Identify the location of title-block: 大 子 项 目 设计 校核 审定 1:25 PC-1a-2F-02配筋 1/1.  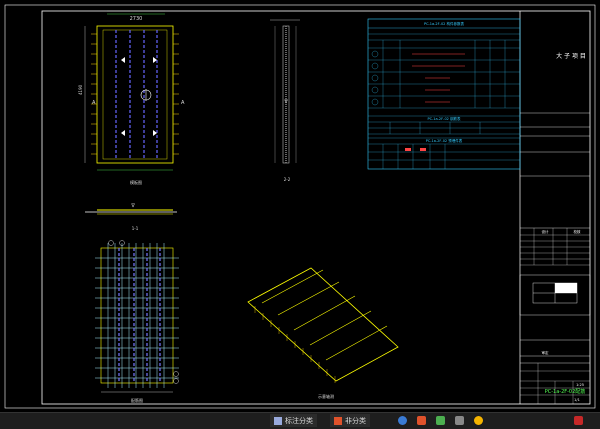
(555, 228).